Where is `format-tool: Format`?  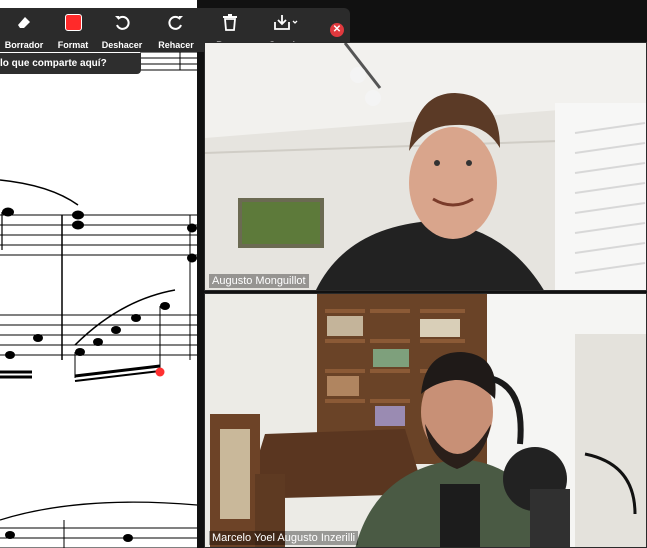
format-tool: Format is located at coordinates (73, 31).